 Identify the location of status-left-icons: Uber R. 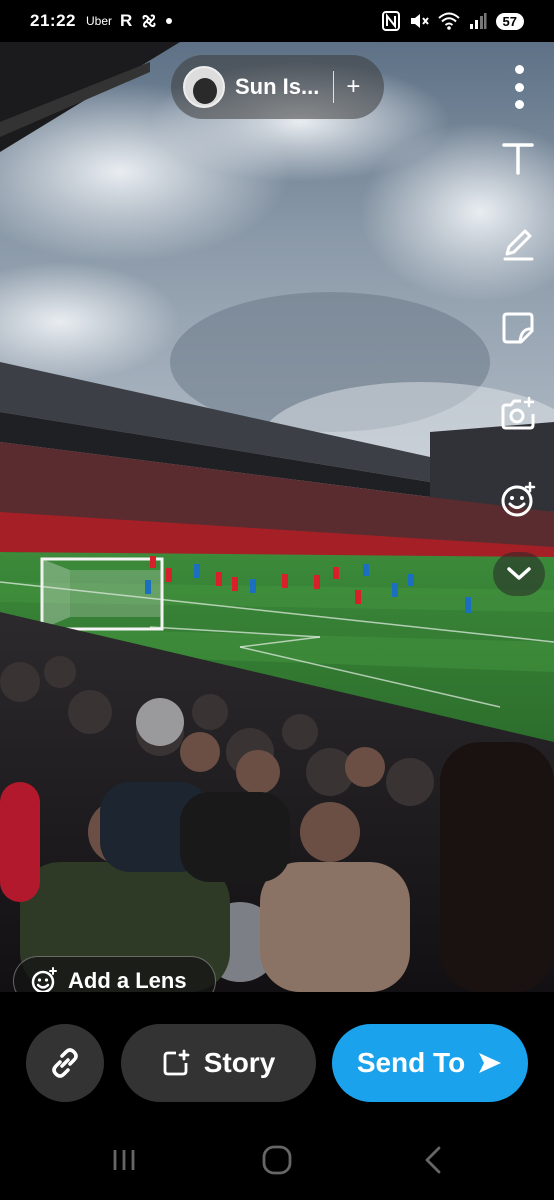
(129, 21).